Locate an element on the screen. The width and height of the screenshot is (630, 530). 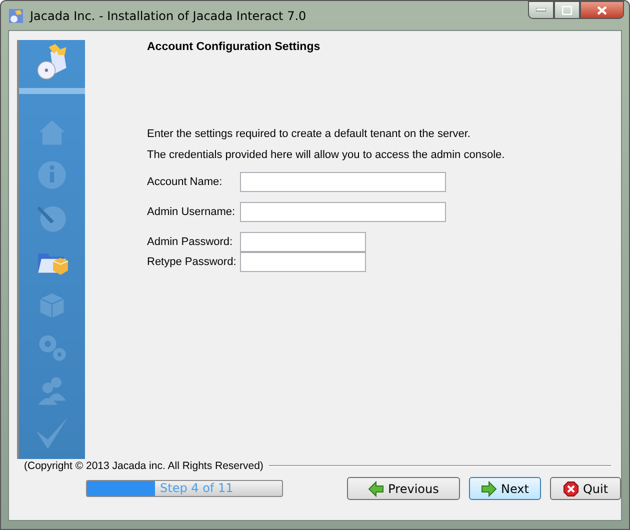
maximize-icon is located at coordinates (567, 10).